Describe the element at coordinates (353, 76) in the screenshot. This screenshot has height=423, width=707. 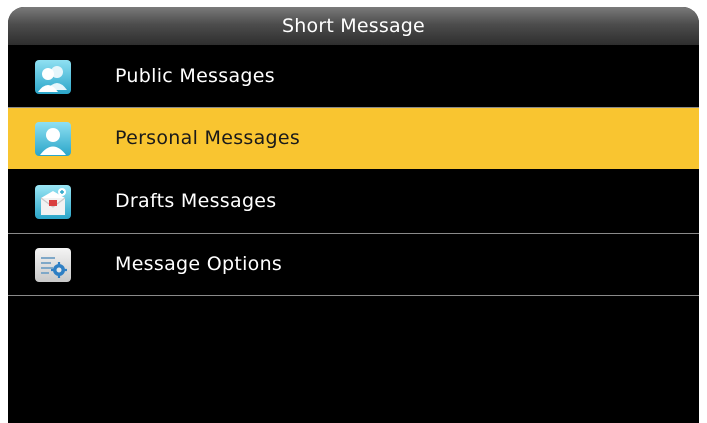
I see `menu-item-public-messages: Public Messages` at that location.